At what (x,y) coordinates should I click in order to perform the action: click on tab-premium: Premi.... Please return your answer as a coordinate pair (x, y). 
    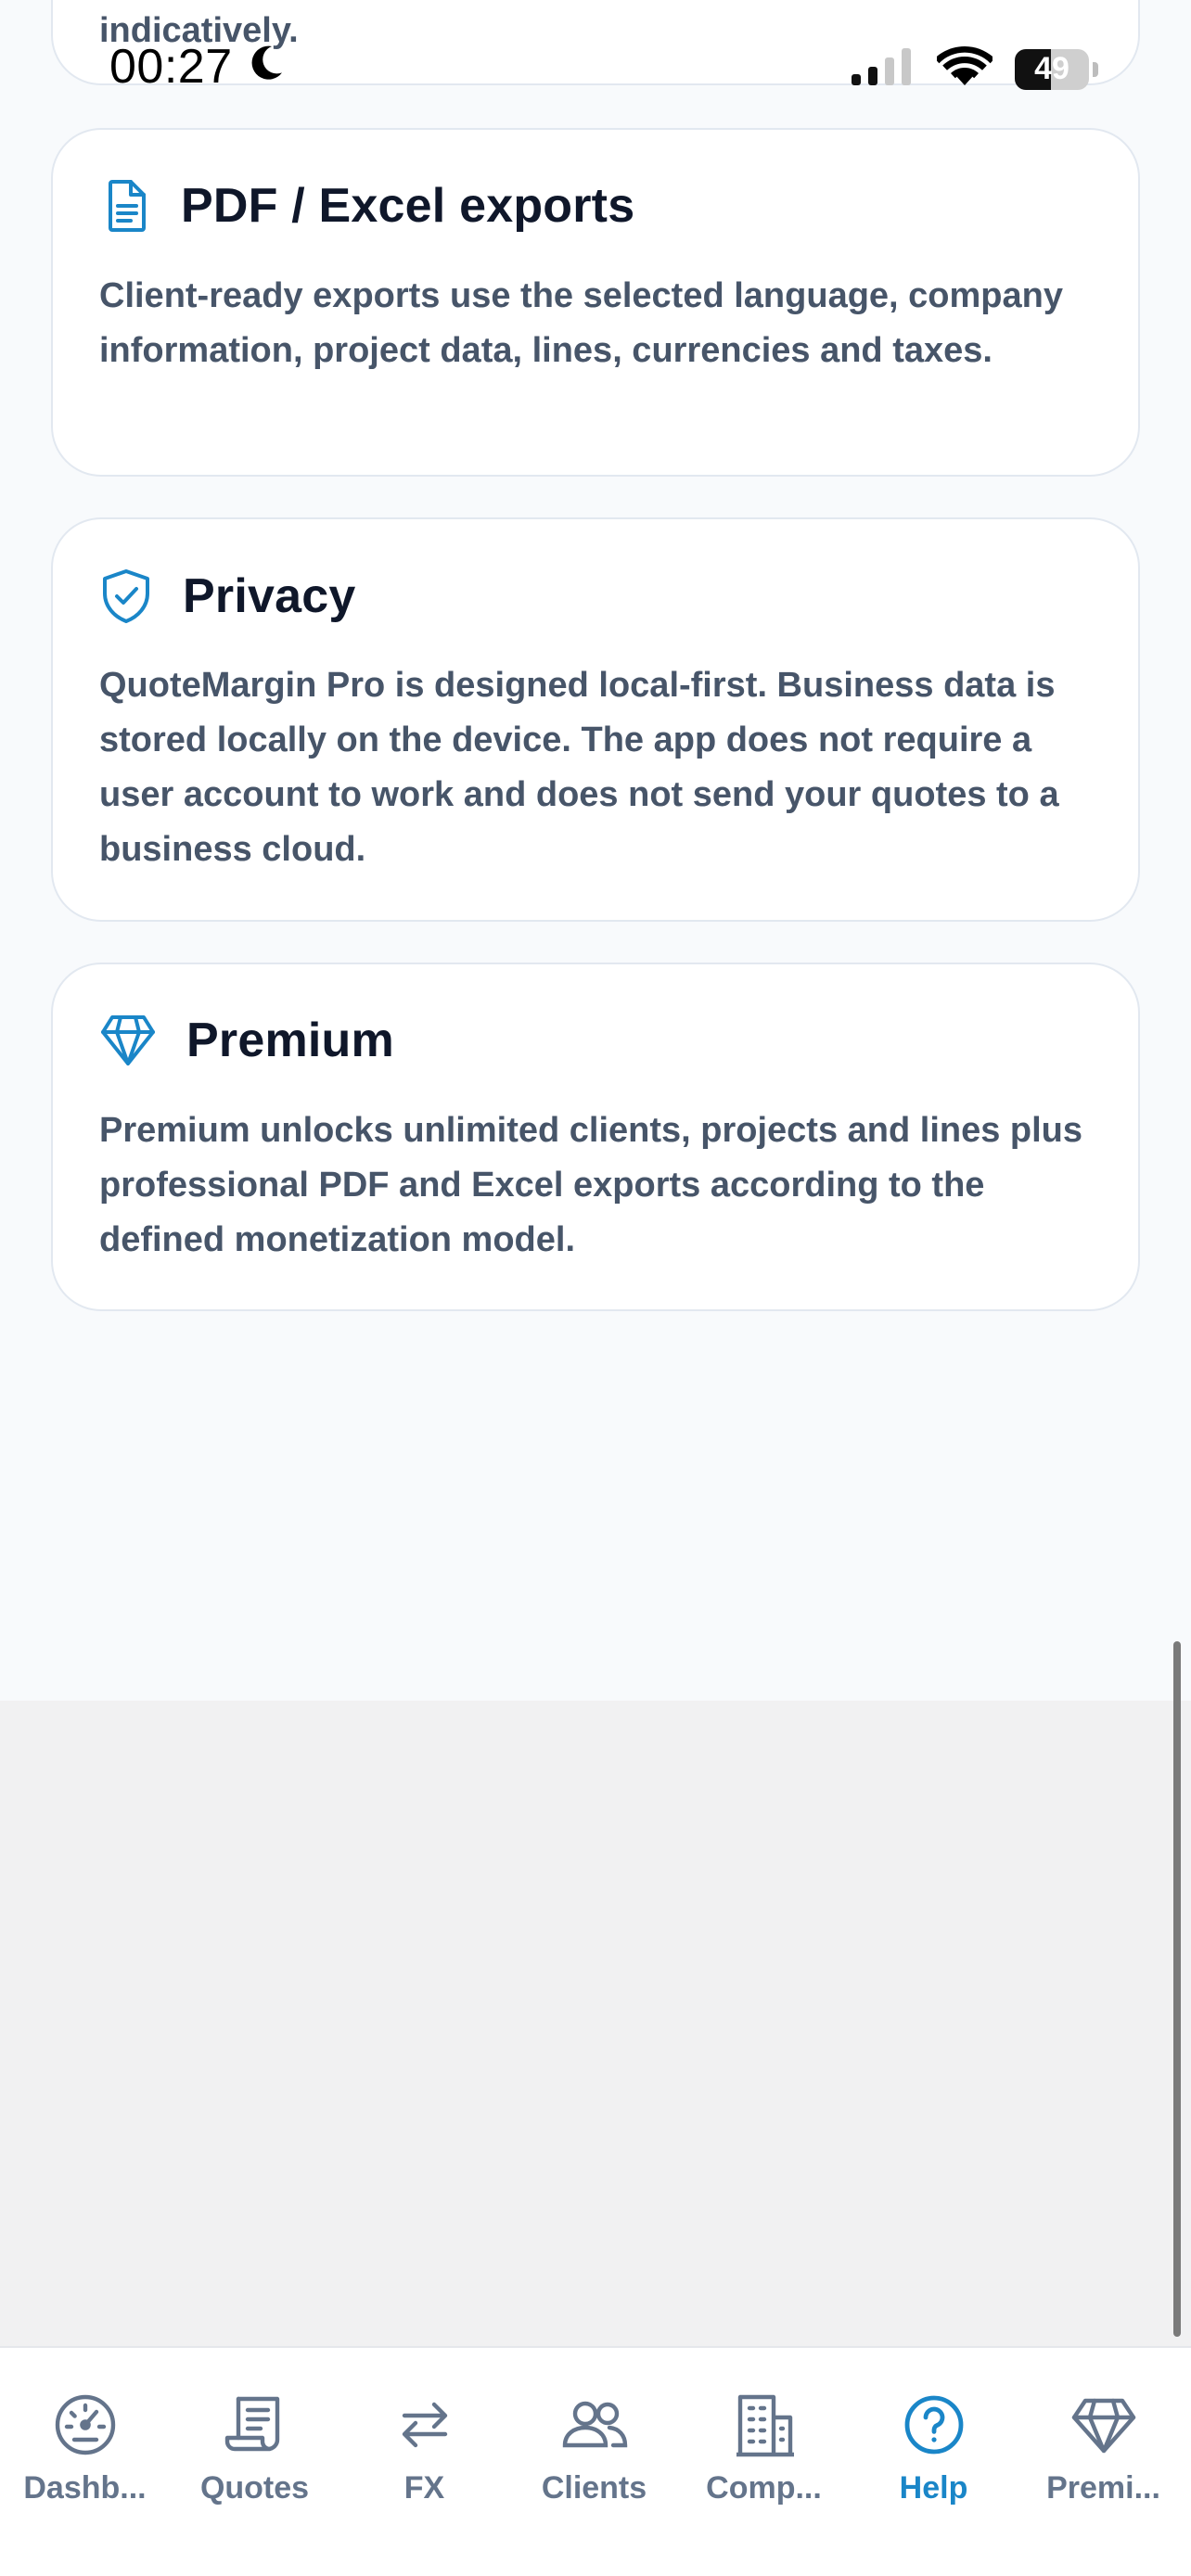
    Looking at the image, I should click on (1103, 2440).